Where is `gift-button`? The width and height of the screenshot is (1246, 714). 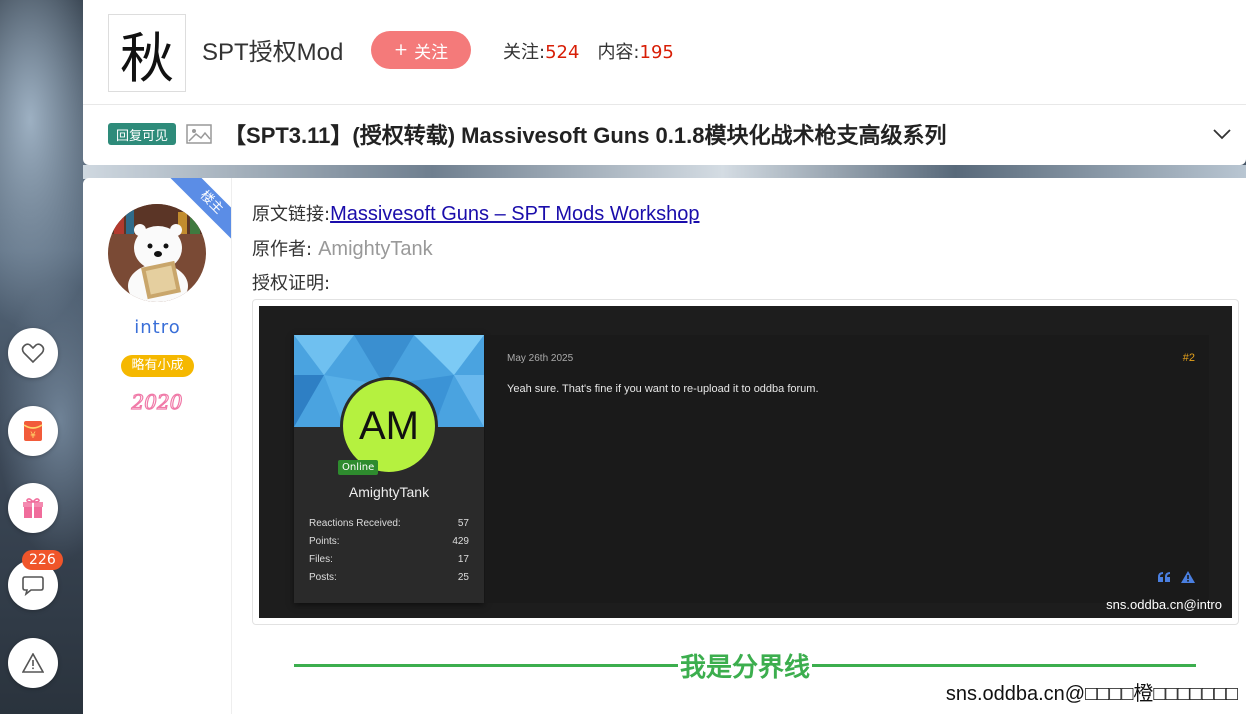 gift-button is located at coordinates (33, 508).